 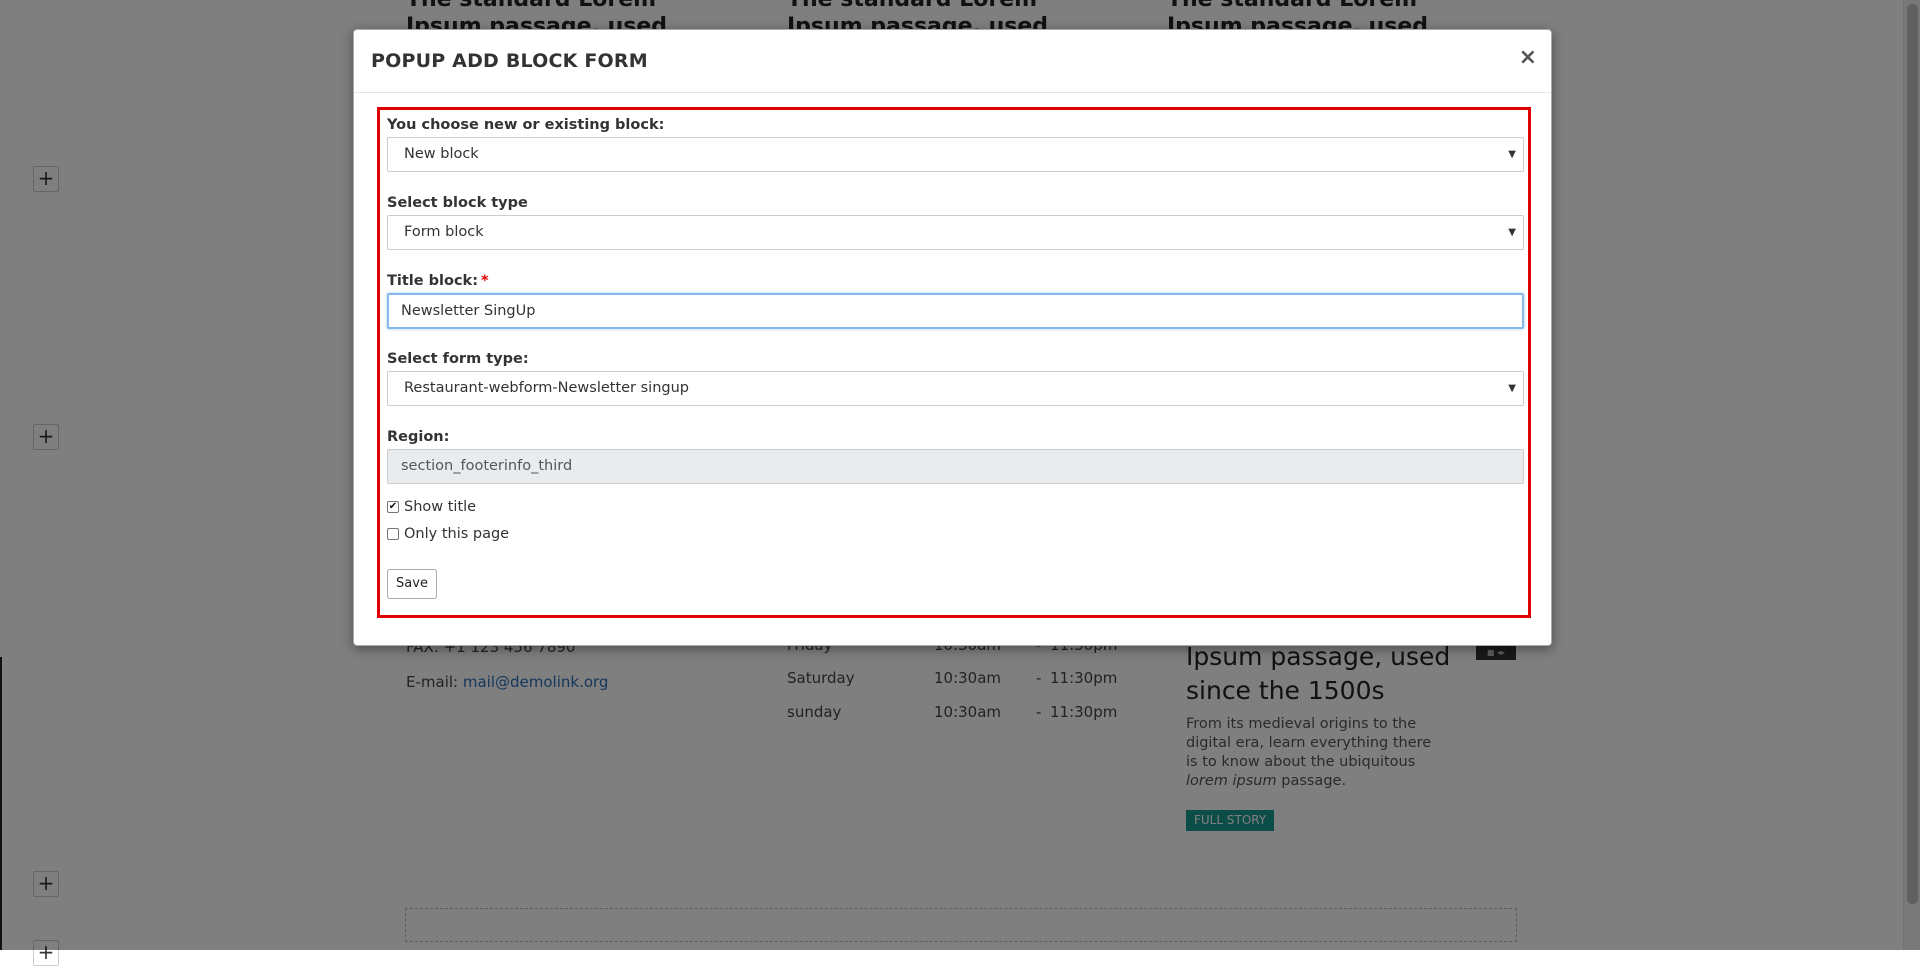 I want to click on title-block-label: Title block: *, so click(x=438, y=281).